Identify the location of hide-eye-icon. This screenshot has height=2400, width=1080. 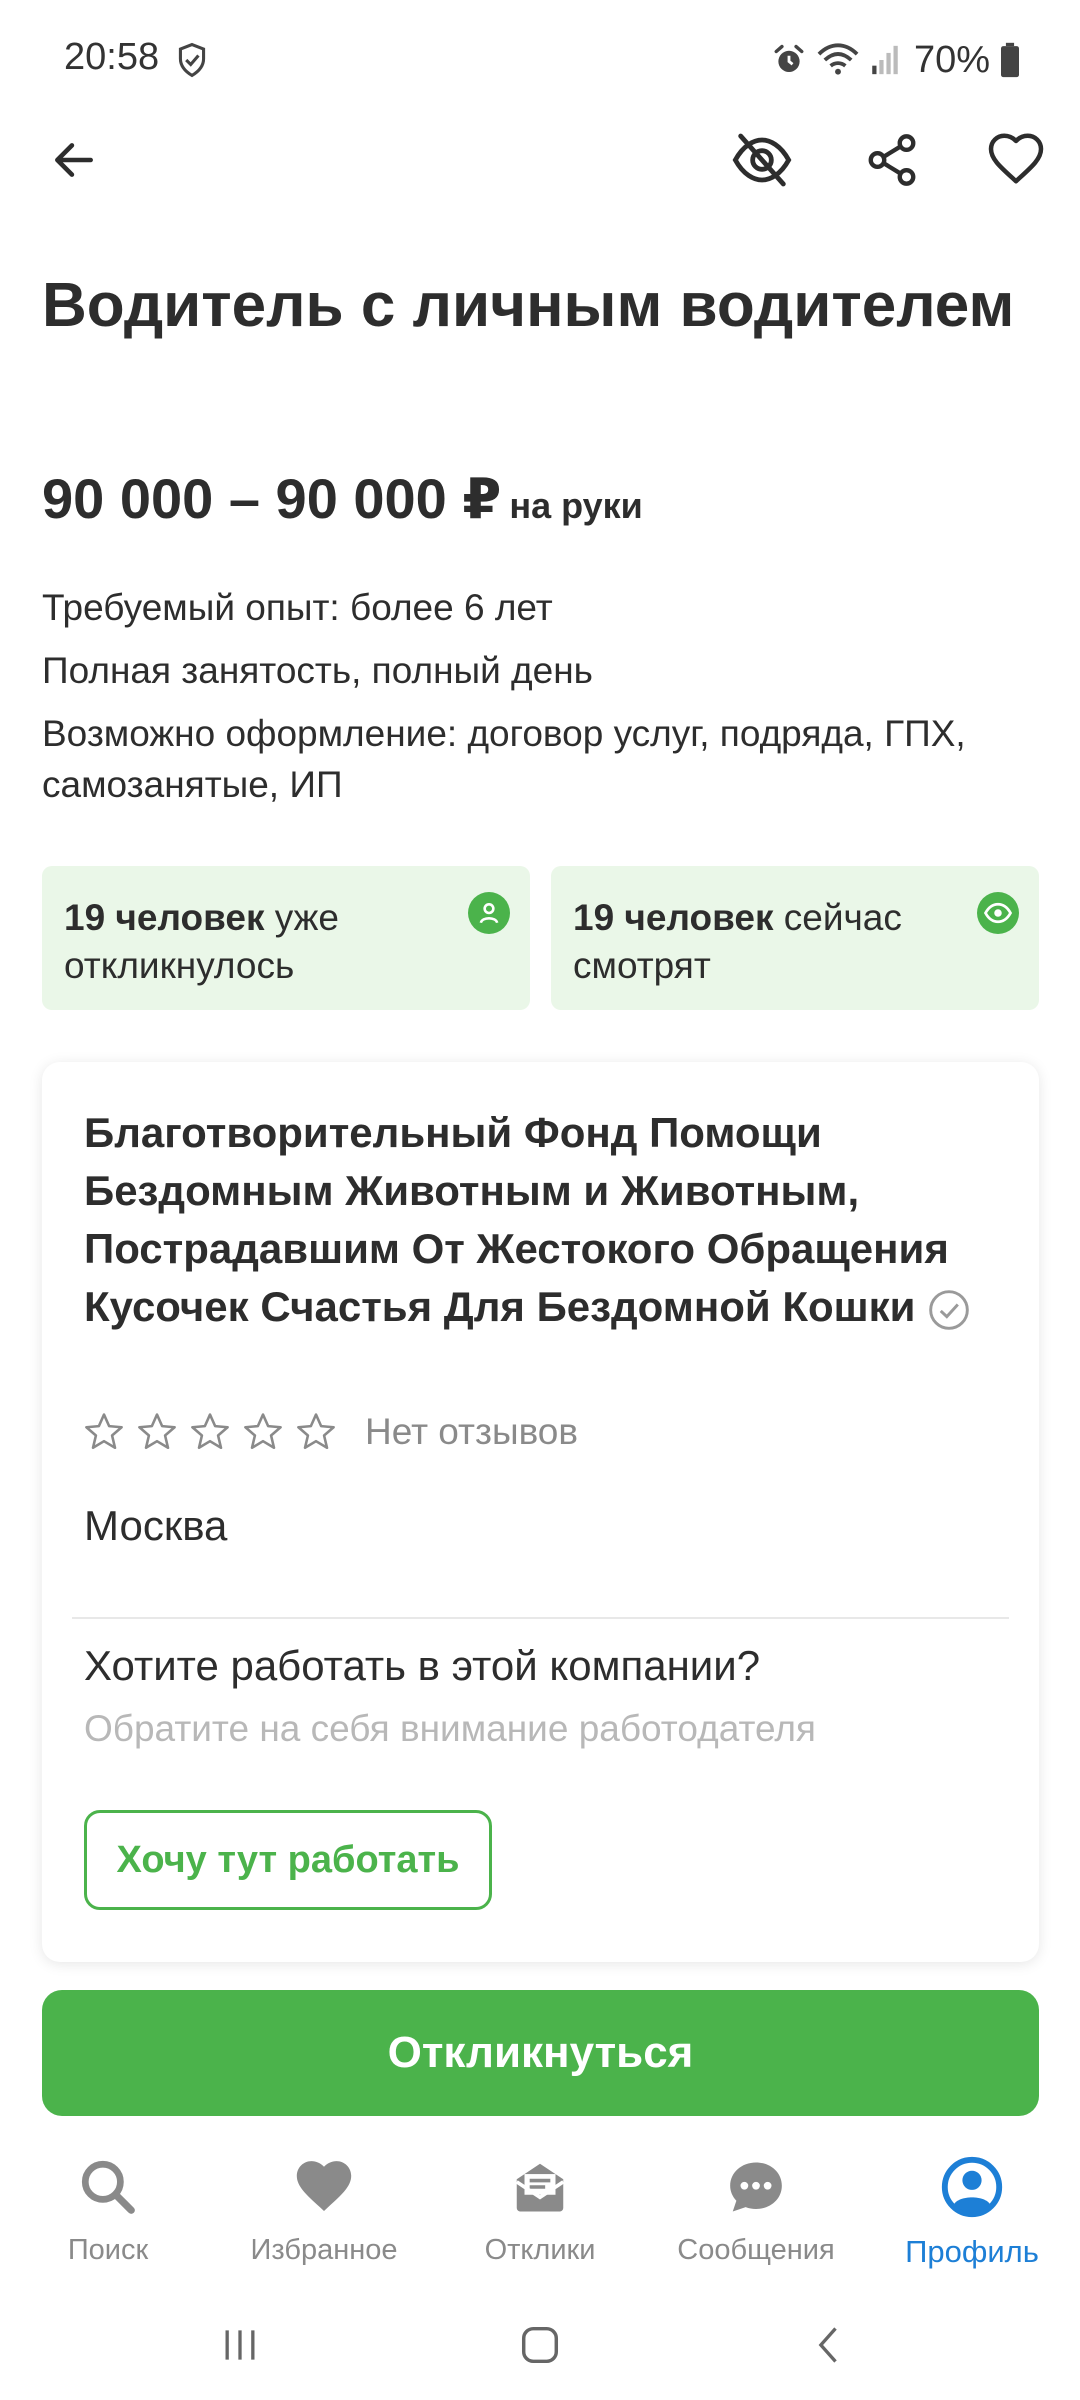
(762, 160).